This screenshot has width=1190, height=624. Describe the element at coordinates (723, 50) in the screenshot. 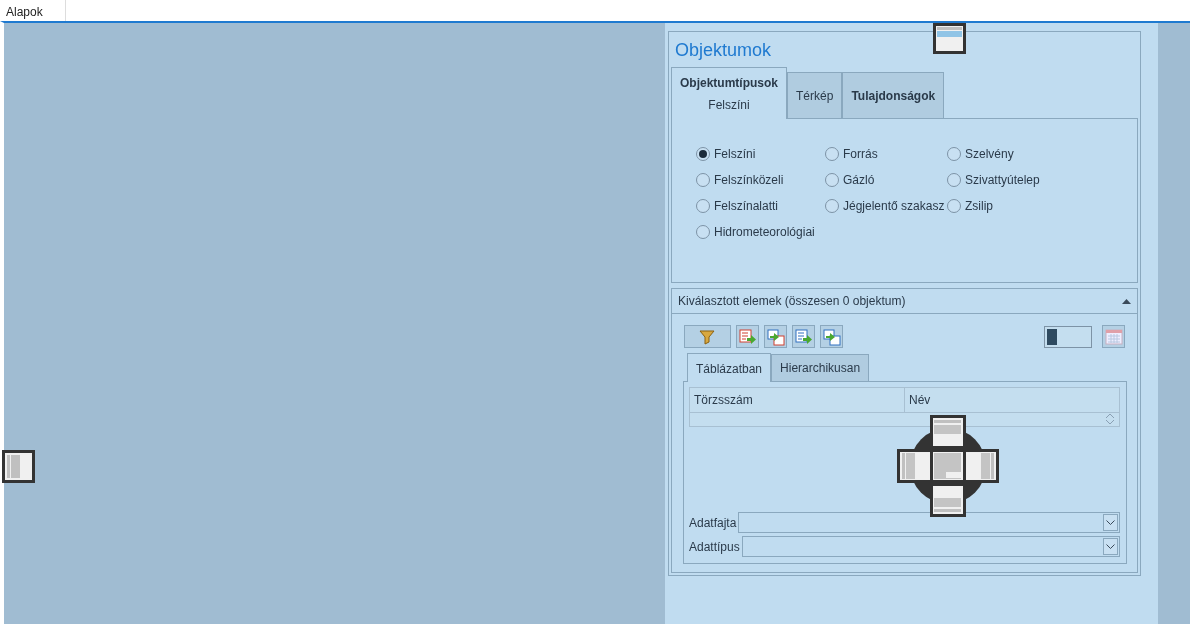

I see `panel-title: Objektumok` at that location.